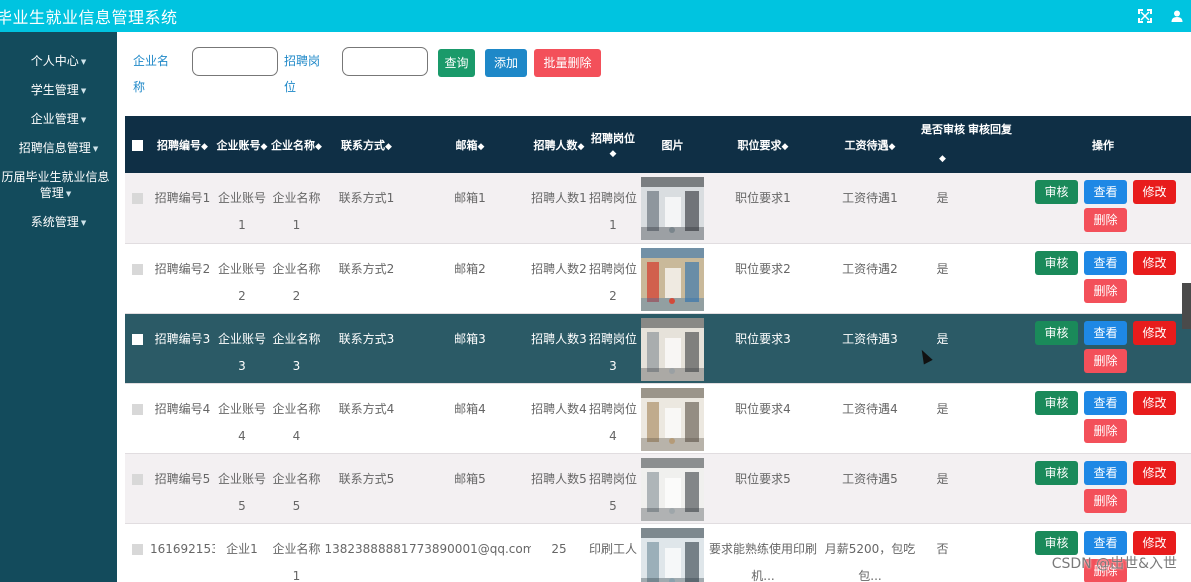 The width and height of the screenshot is (1191, 582). What do you see at coordinates (942, 278) in the screenshot?
I see `cell-audited: 是` at bounding box center [942, 278].